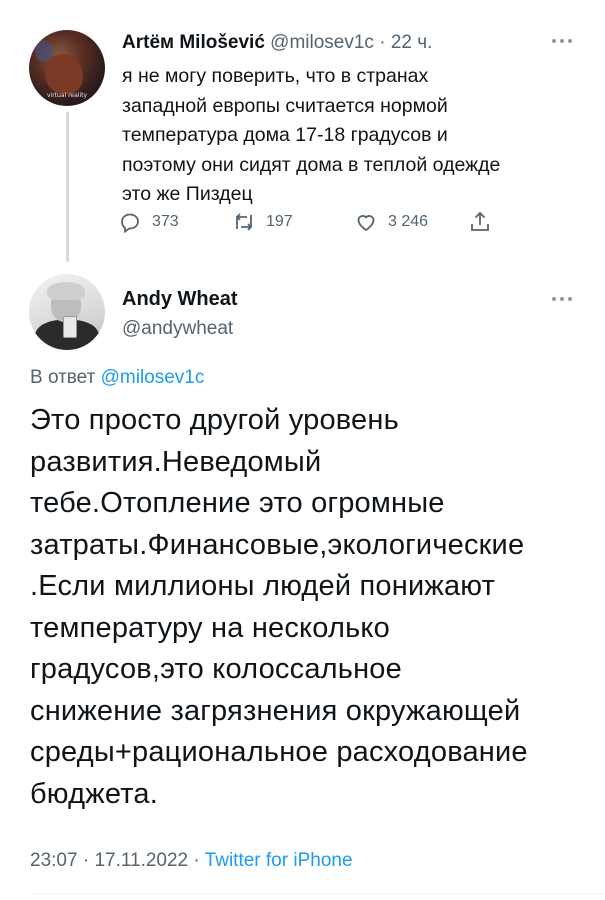 This screenshot has width=605, height=900. Describe the element at coordinates (177, 329) in the screenshot. I see `reply-author-handle: @andywheat` at that location.